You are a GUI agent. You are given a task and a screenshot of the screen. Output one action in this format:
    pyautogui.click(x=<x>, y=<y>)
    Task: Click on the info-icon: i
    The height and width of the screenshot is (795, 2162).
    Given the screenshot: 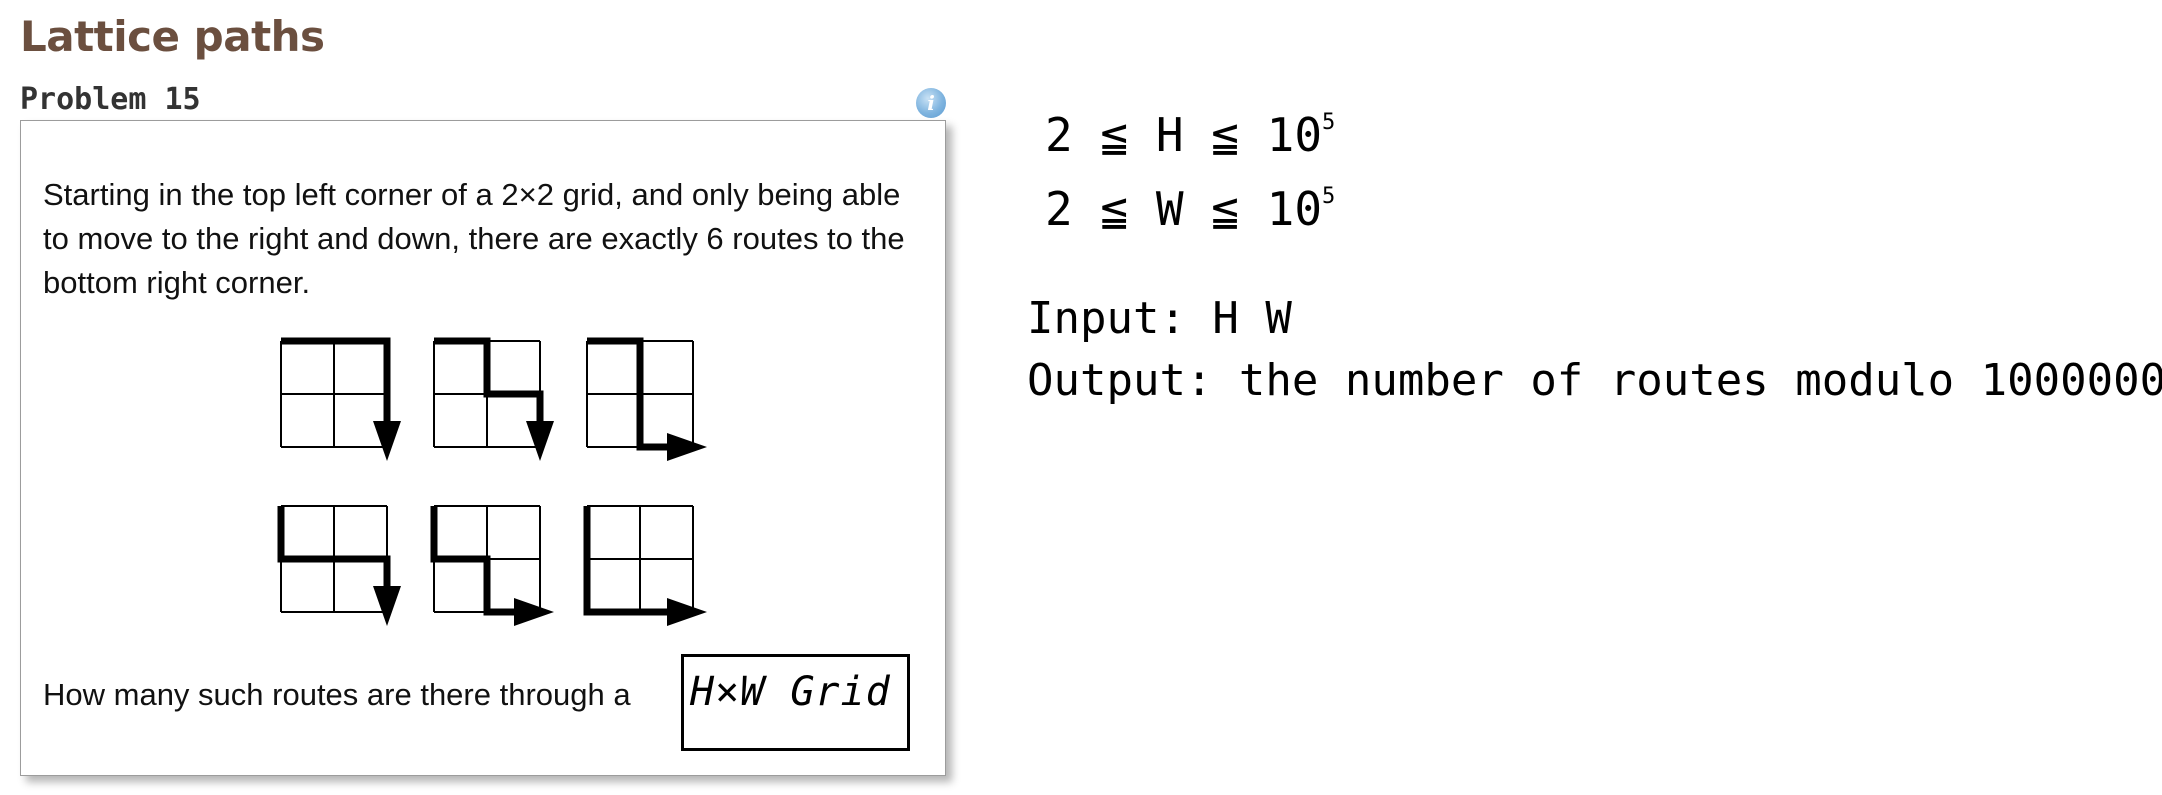 What is the action you would take?
    pyautogui.click(x=931, y=103)
    